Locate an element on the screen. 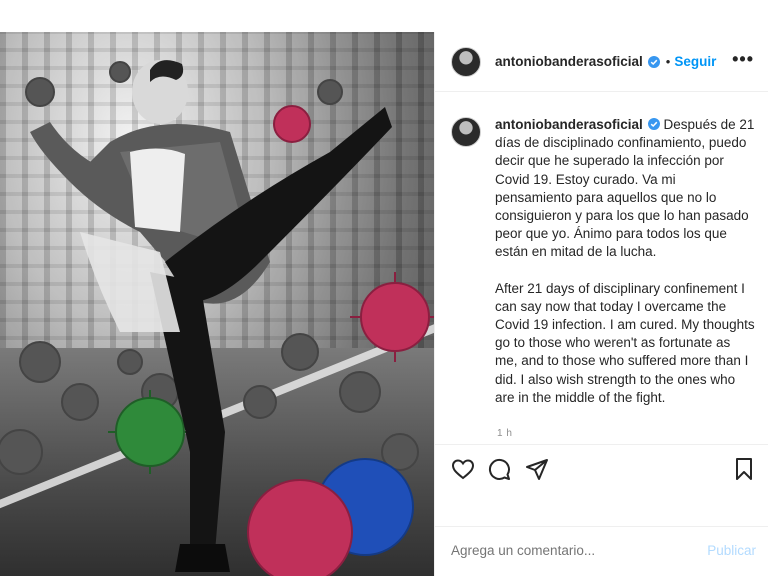  share-button is located at coordinates (537, 469).